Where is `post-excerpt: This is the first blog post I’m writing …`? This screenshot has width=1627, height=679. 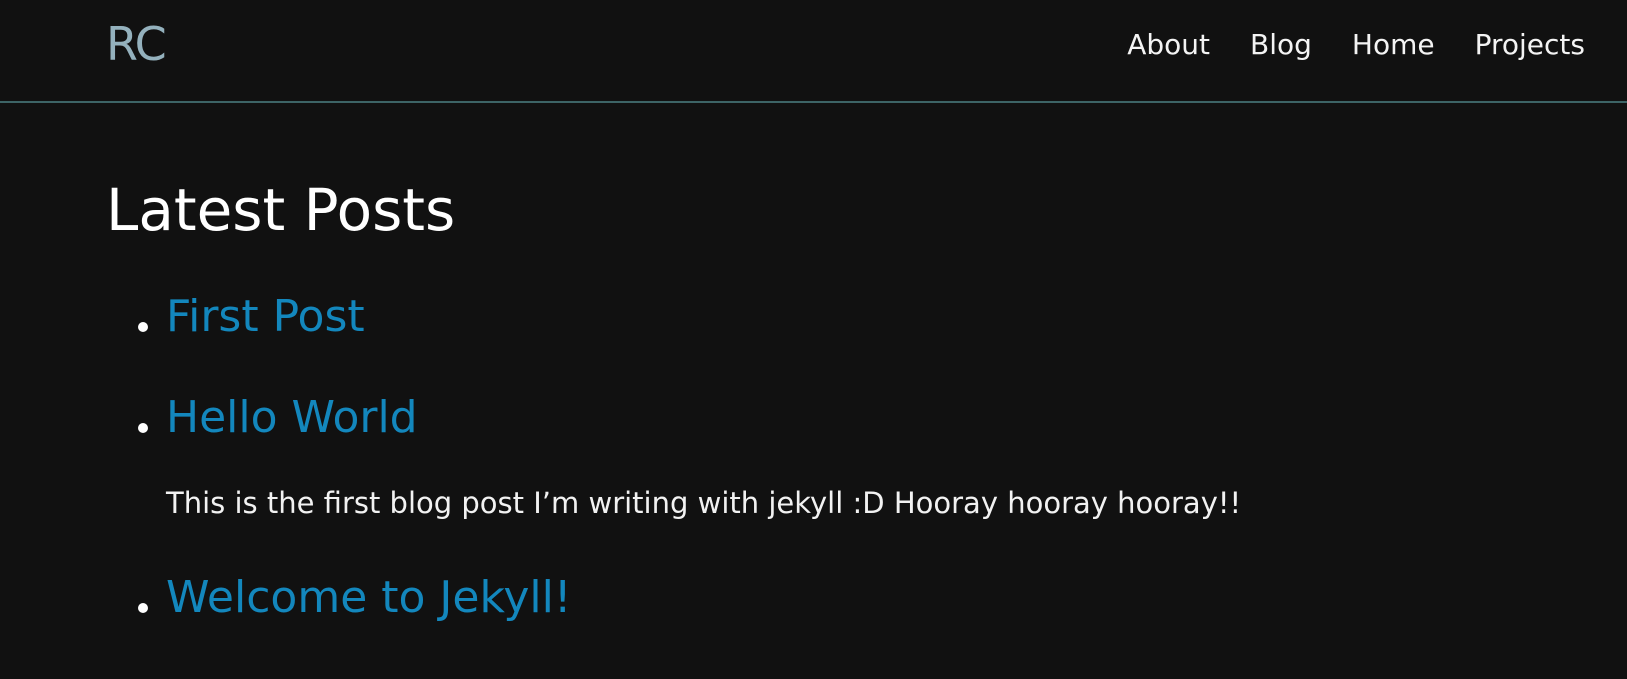 post-excerpt: This is the first blog post I’m writing … is located at coordinates (704, 503).